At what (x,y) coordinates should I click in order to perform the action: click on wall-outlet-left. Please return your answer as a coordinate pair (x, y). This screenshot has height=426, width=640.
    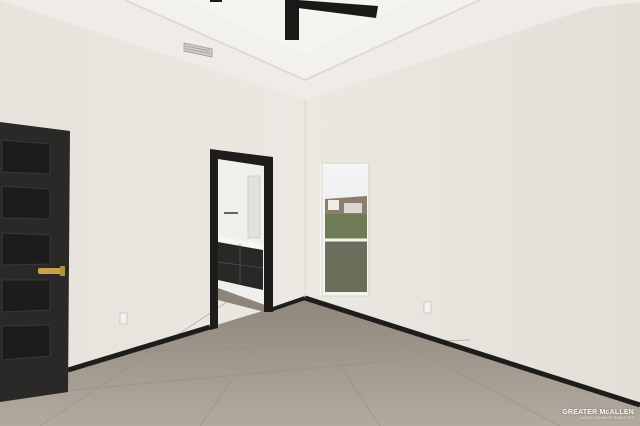
    Looking at the image, I should click on (123, 318).